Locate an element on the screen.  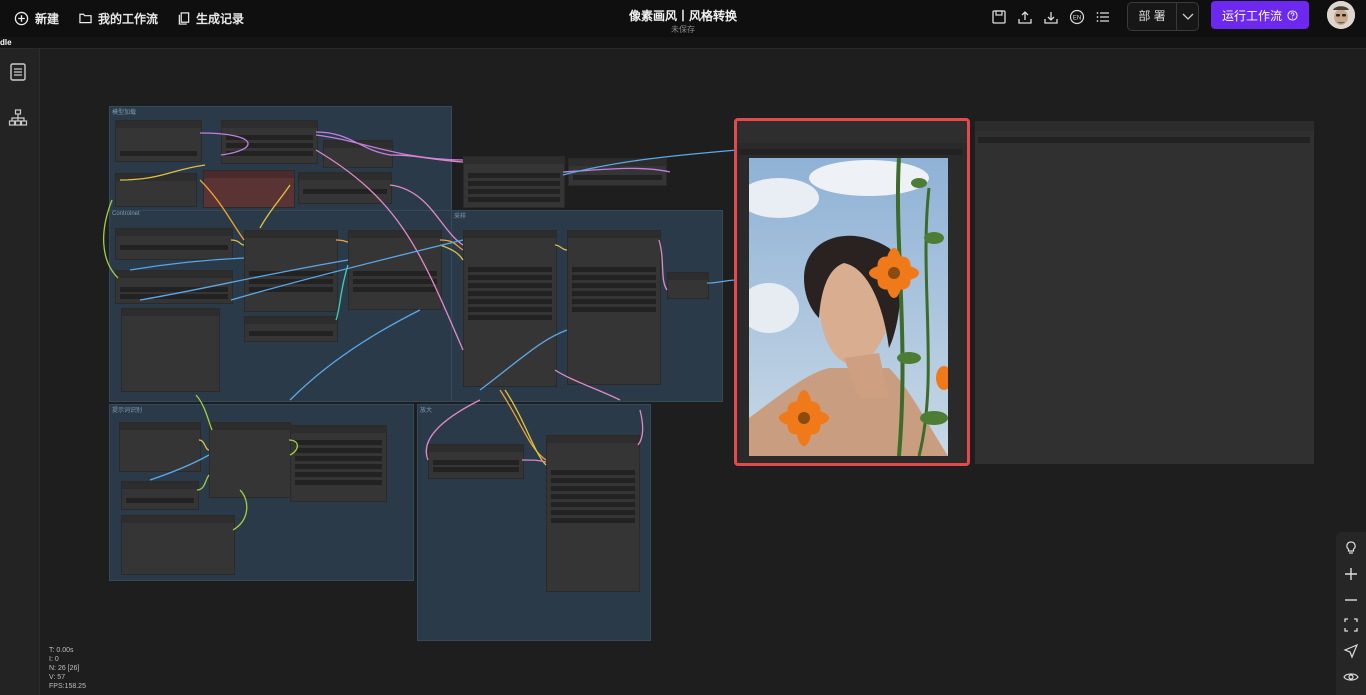
stat-nodes: N: 26 [26] is located at coordinates (64, 668).